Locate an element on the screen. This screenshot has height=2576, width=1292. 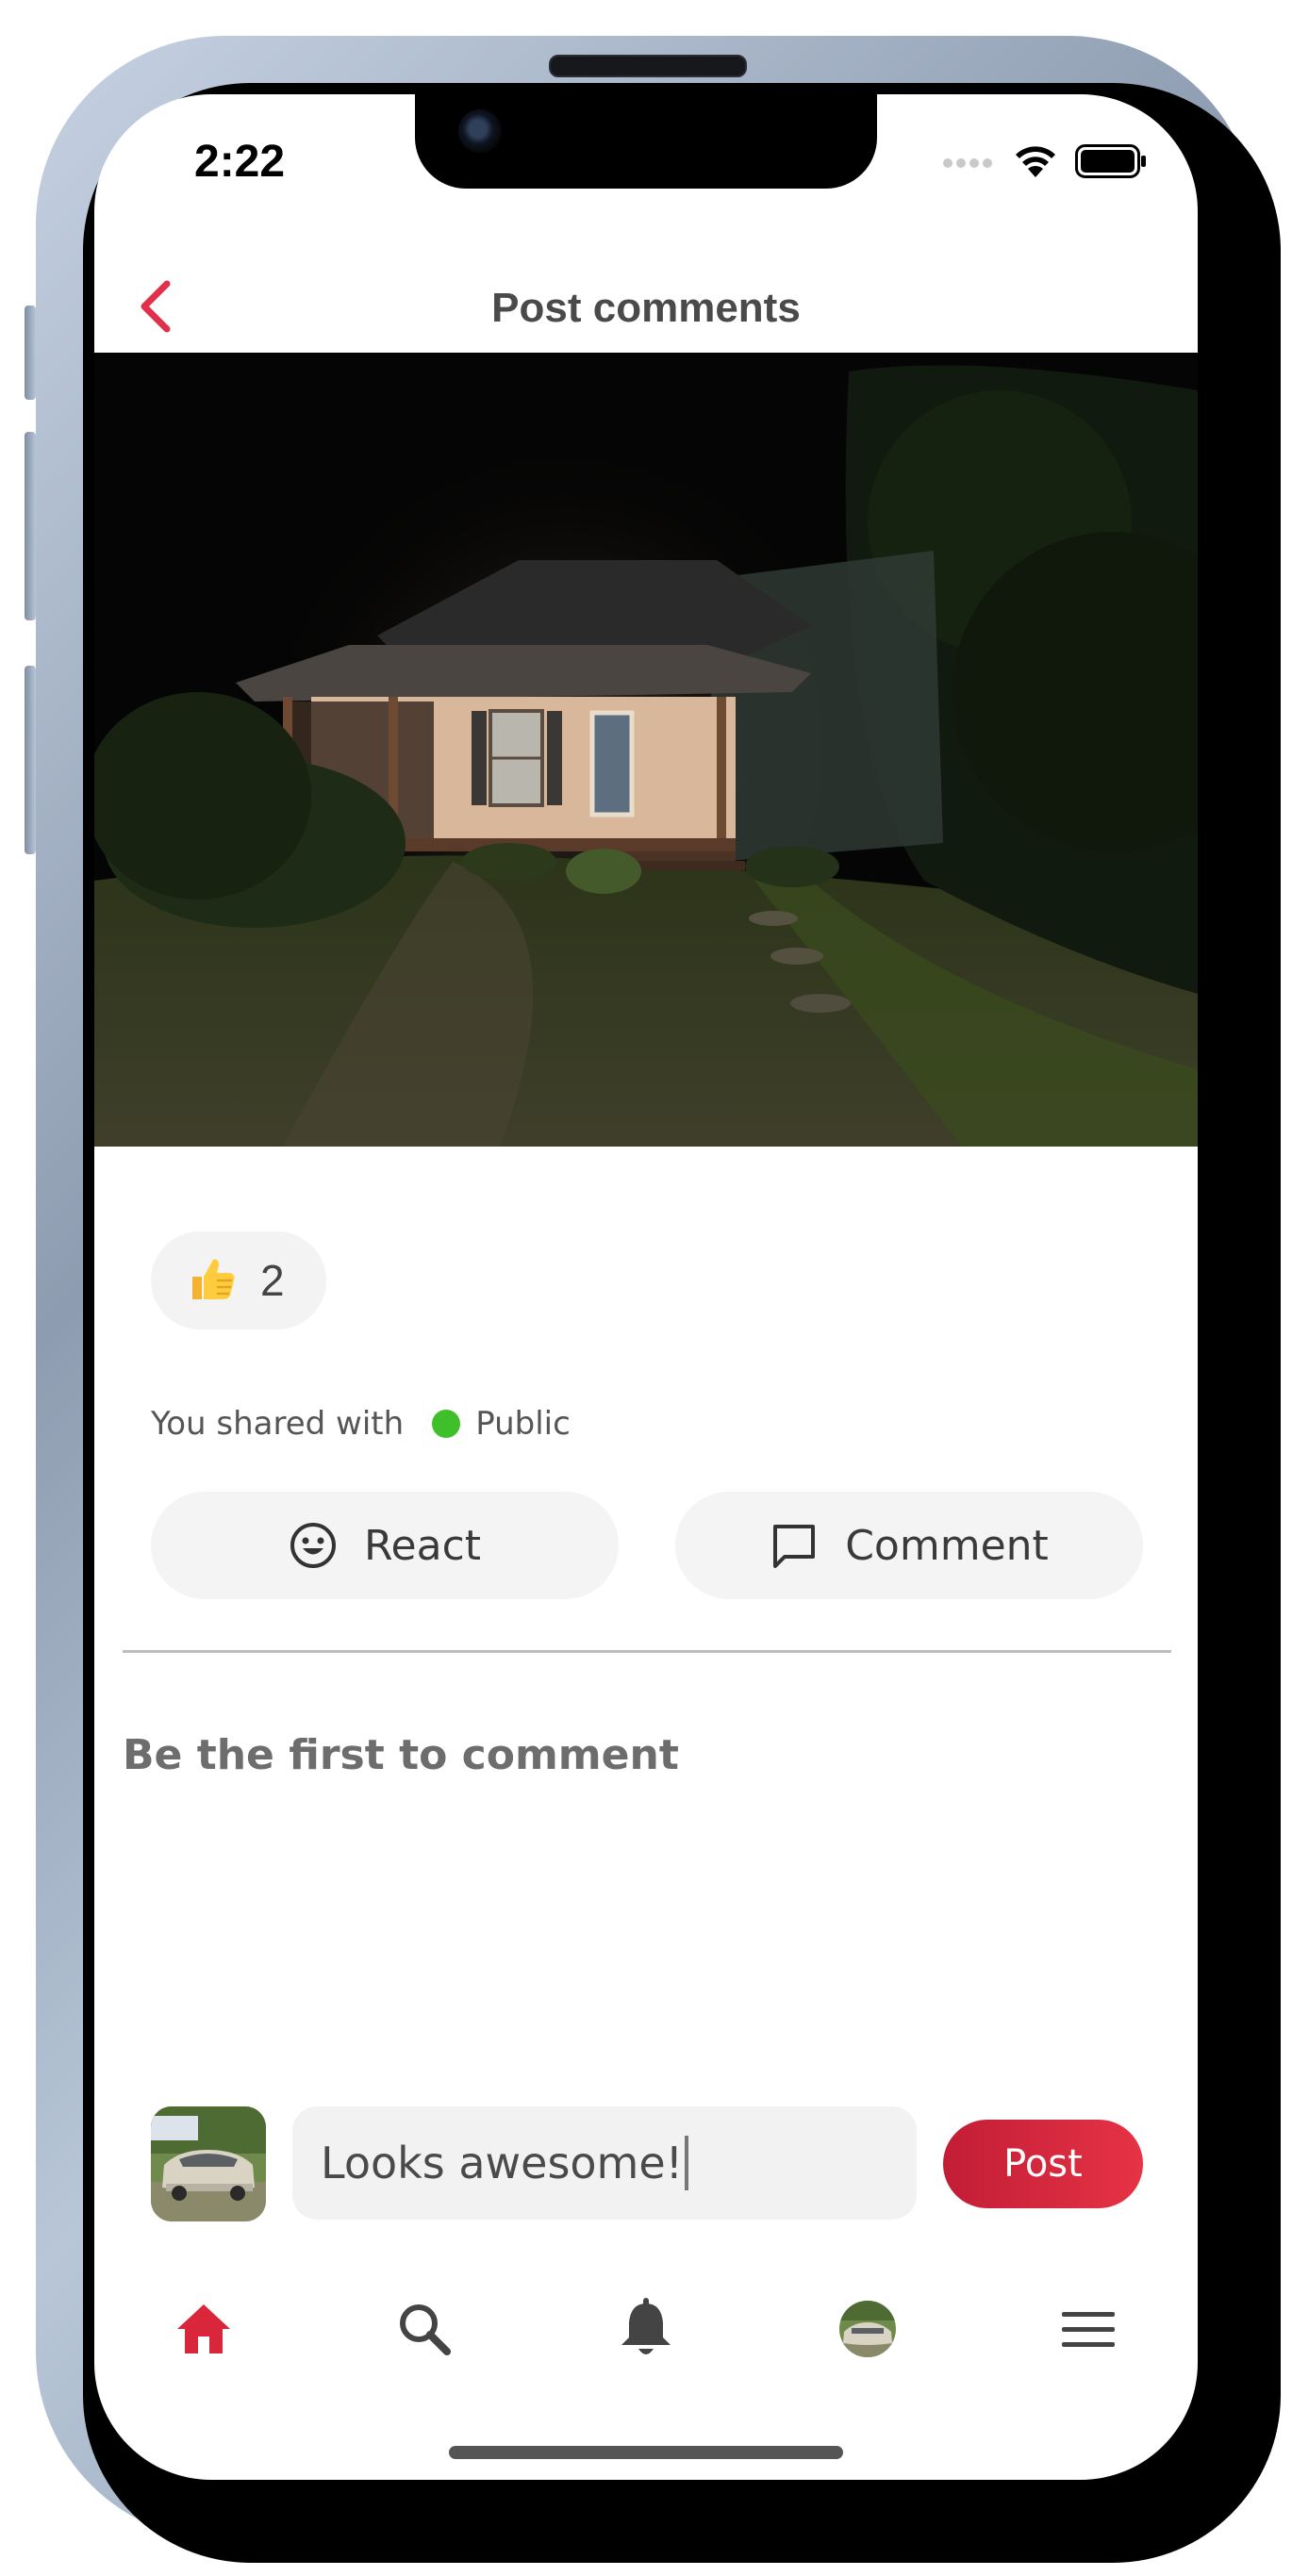
text-caret is located at coordinates (687, 2163).